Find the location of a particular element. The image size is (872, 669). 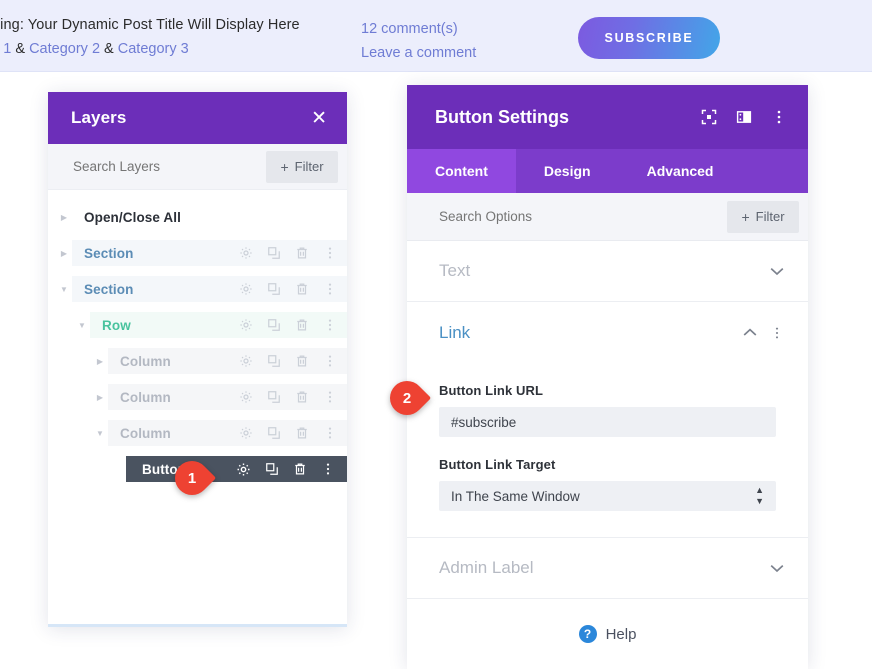

tree-row-column-3: ▼ Column is located at coordinates (197, 433).